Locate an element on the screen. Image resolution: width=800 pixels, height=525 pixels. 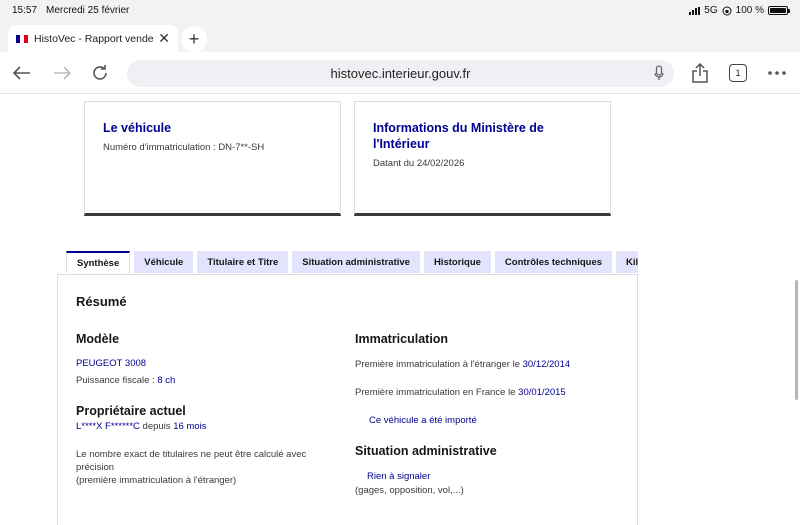
status-indicators: 5G 100 % is located at coordinates (739, 10).